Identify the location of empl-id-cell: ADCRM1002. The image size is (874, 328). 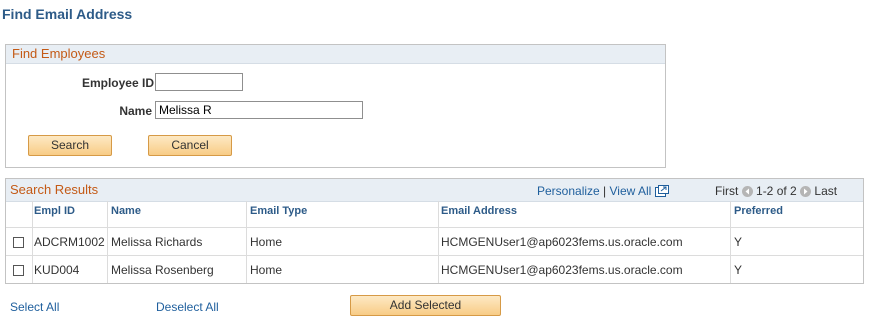
(69, 242).